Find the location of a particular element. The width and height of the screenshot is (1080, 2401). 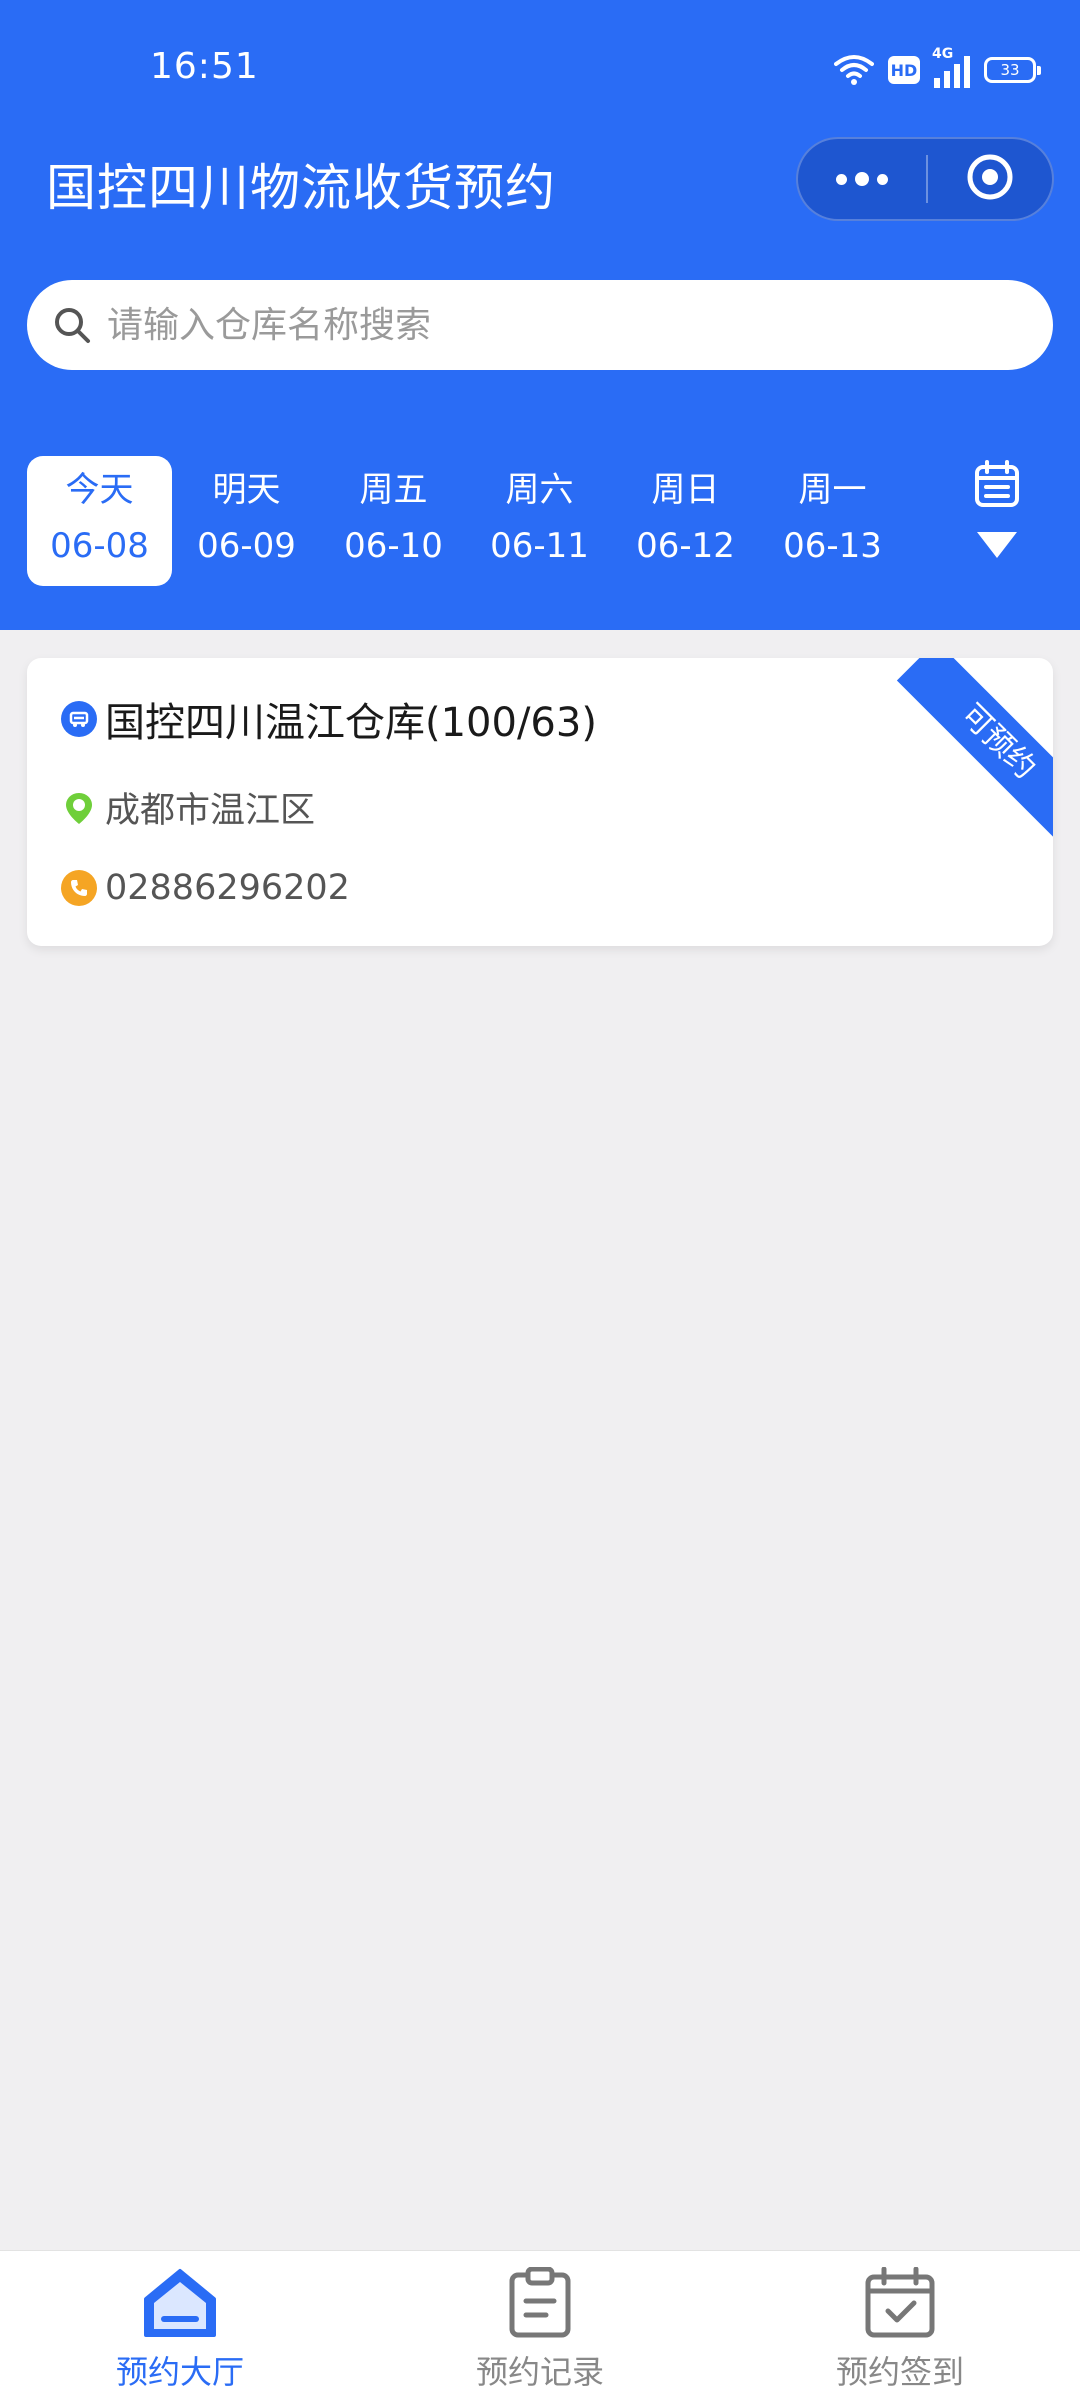

date-tab-day: 今天 is located at coordinates (99, 490).